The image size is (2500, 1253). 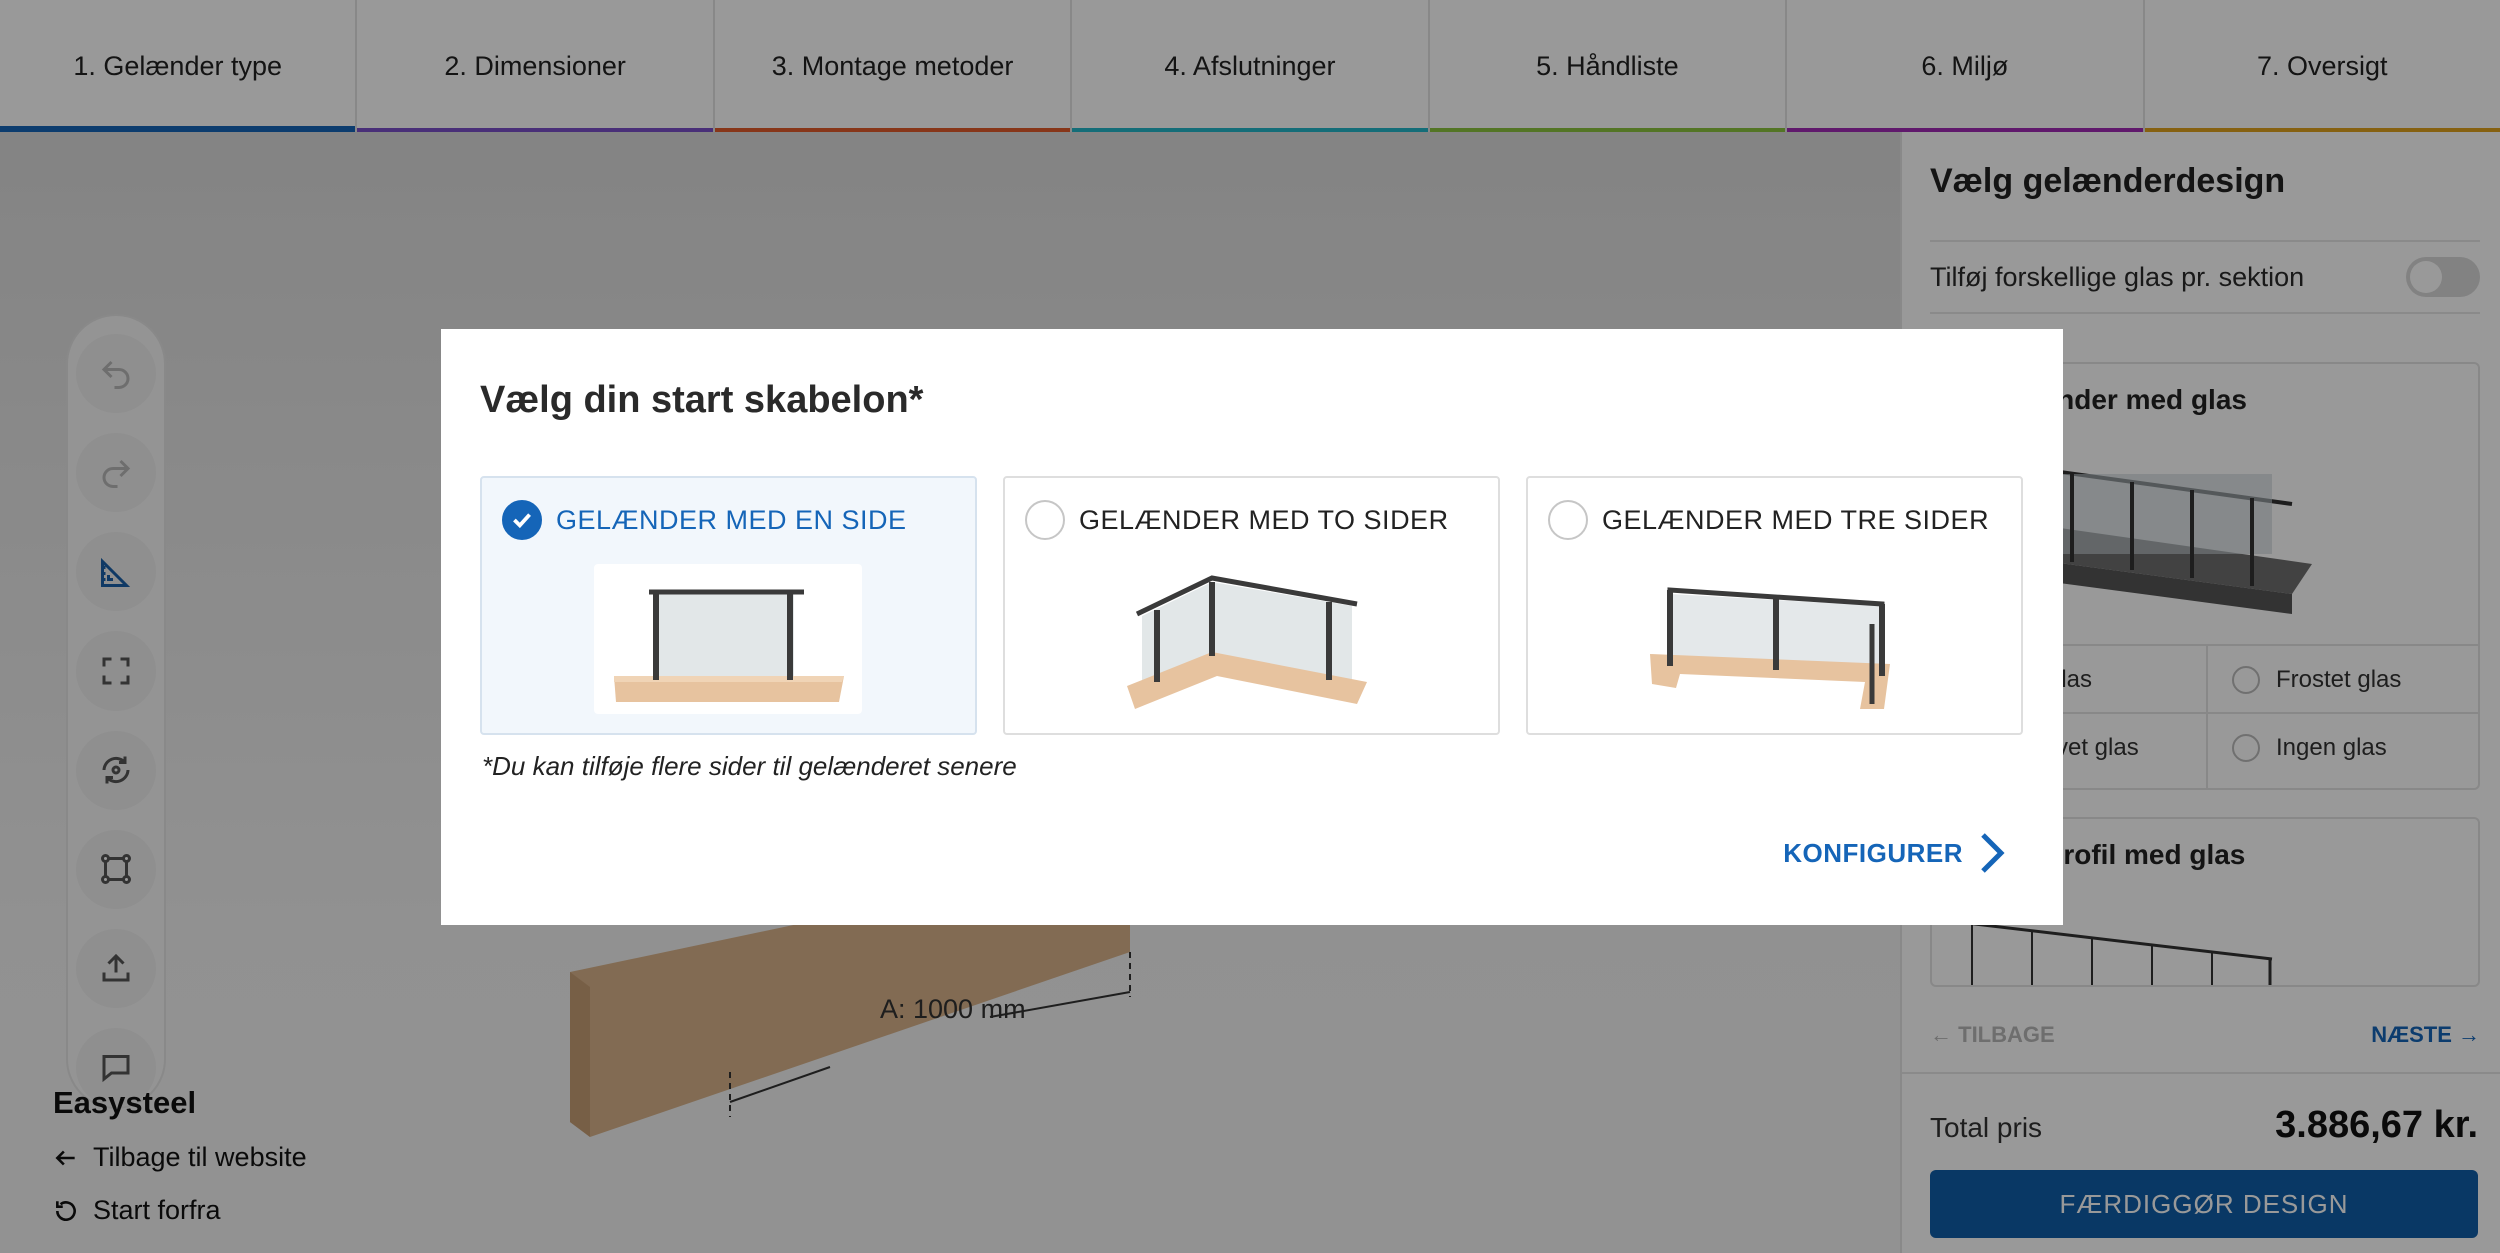 What do you see at coordinates (1873, 852) in the screenshot?
I see `configure-label: KONFIGURER` at bounding box center [1873, 852].